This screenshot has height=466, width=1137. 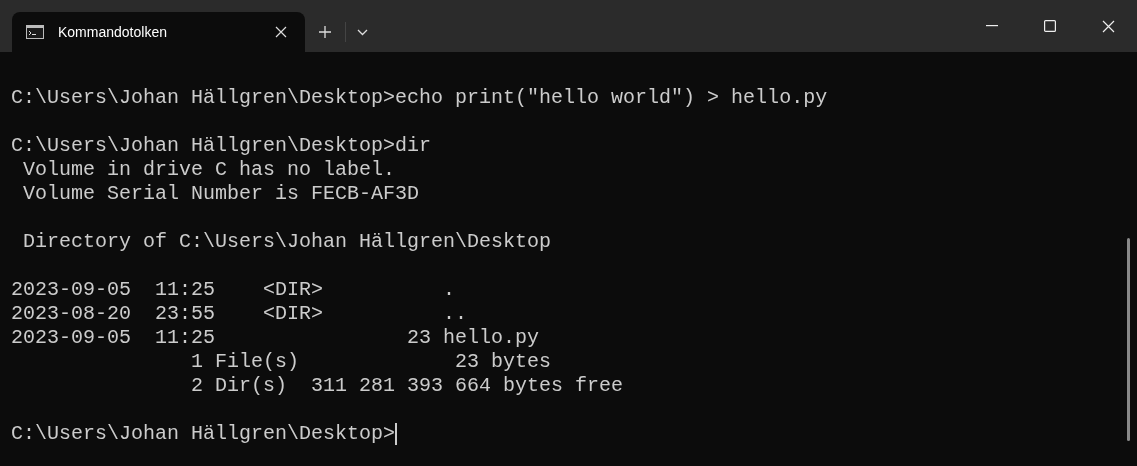 What do you see at coordinates (371, 362) in the screenshot?
I see `terminal-line: 1 File(s) 23 bytes` at bounding box center [371, 362].